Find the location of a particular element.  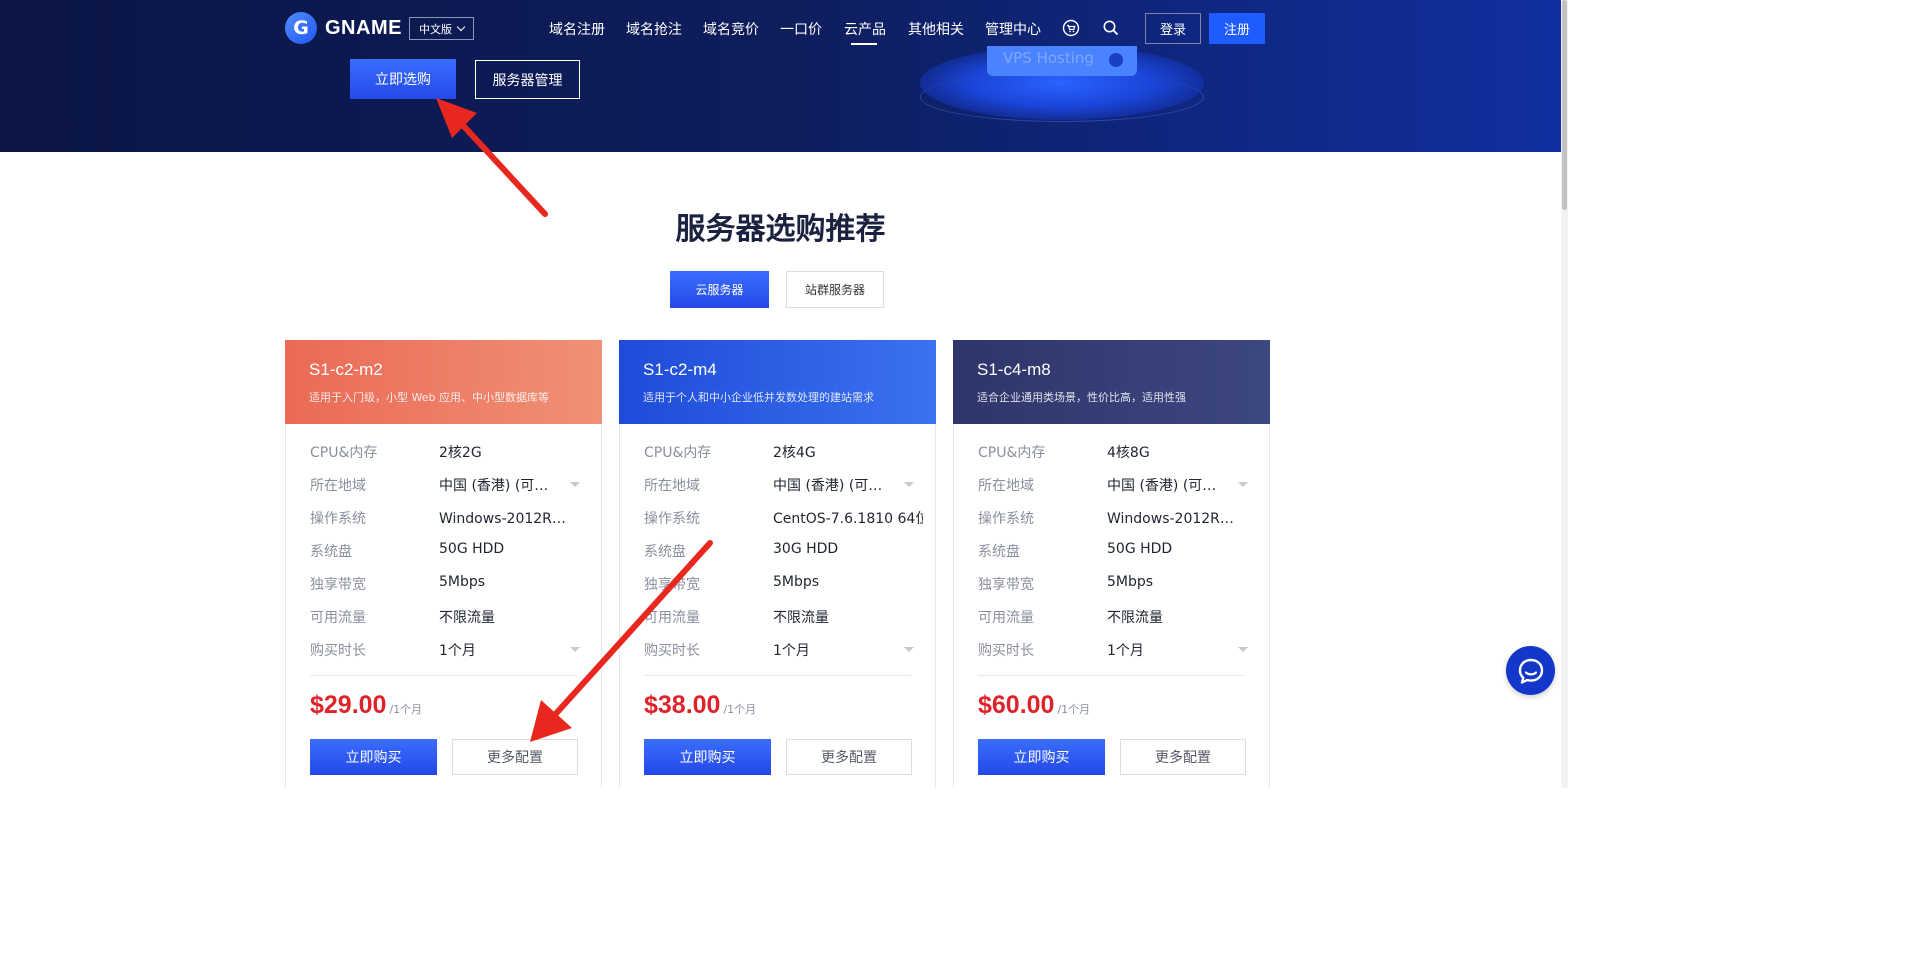

nav-item-domain-snatch: 域名抢注 is located at coordinates (654, 29).